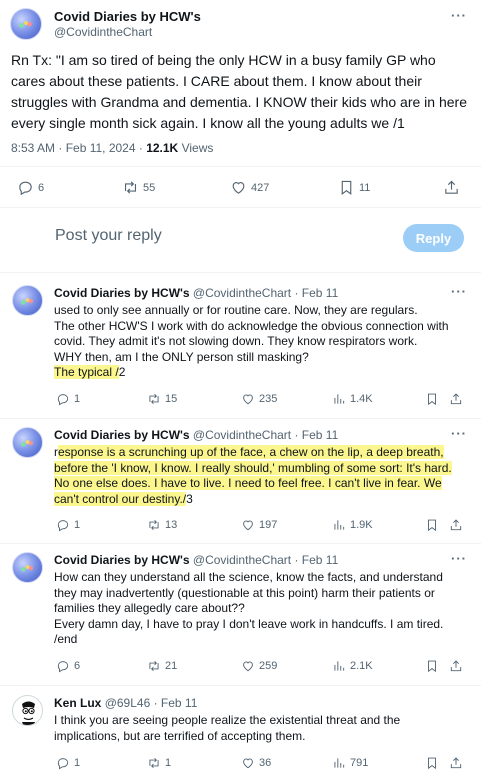  Describe the element at coordinates (249, 187) in the screenshot. I see `like-button: 427` at that location.